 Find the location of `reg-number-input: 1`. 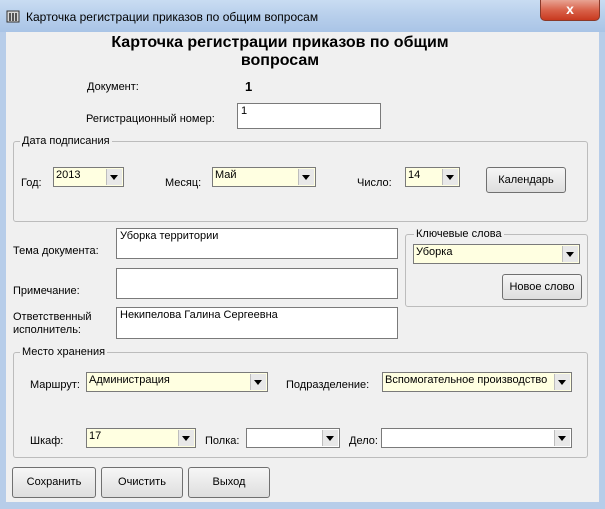

reg-number-input: 1 is located at coordinates (309, 116).